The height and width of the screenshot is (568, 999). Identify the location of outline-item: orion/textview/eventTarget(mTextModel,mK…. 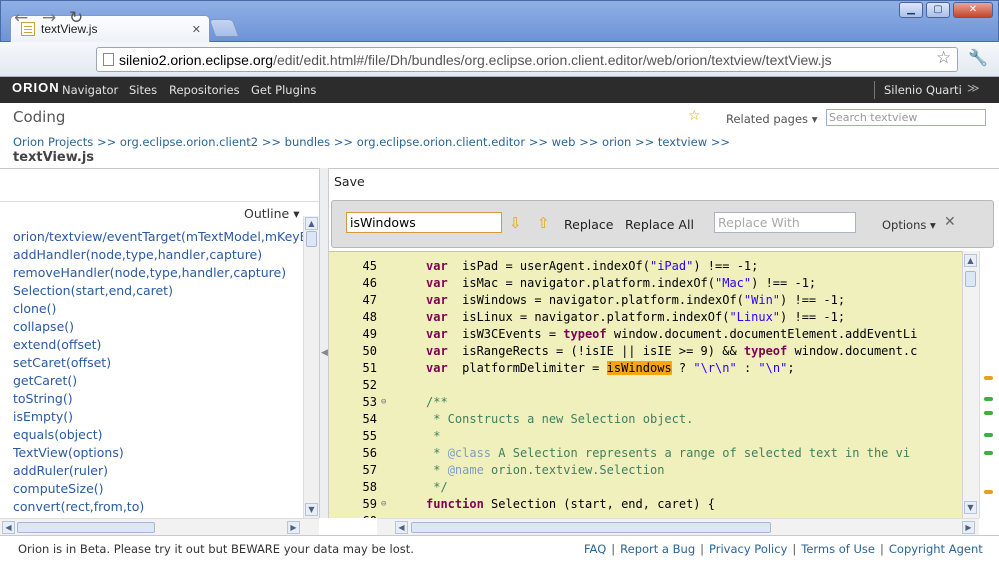
(158, 238).